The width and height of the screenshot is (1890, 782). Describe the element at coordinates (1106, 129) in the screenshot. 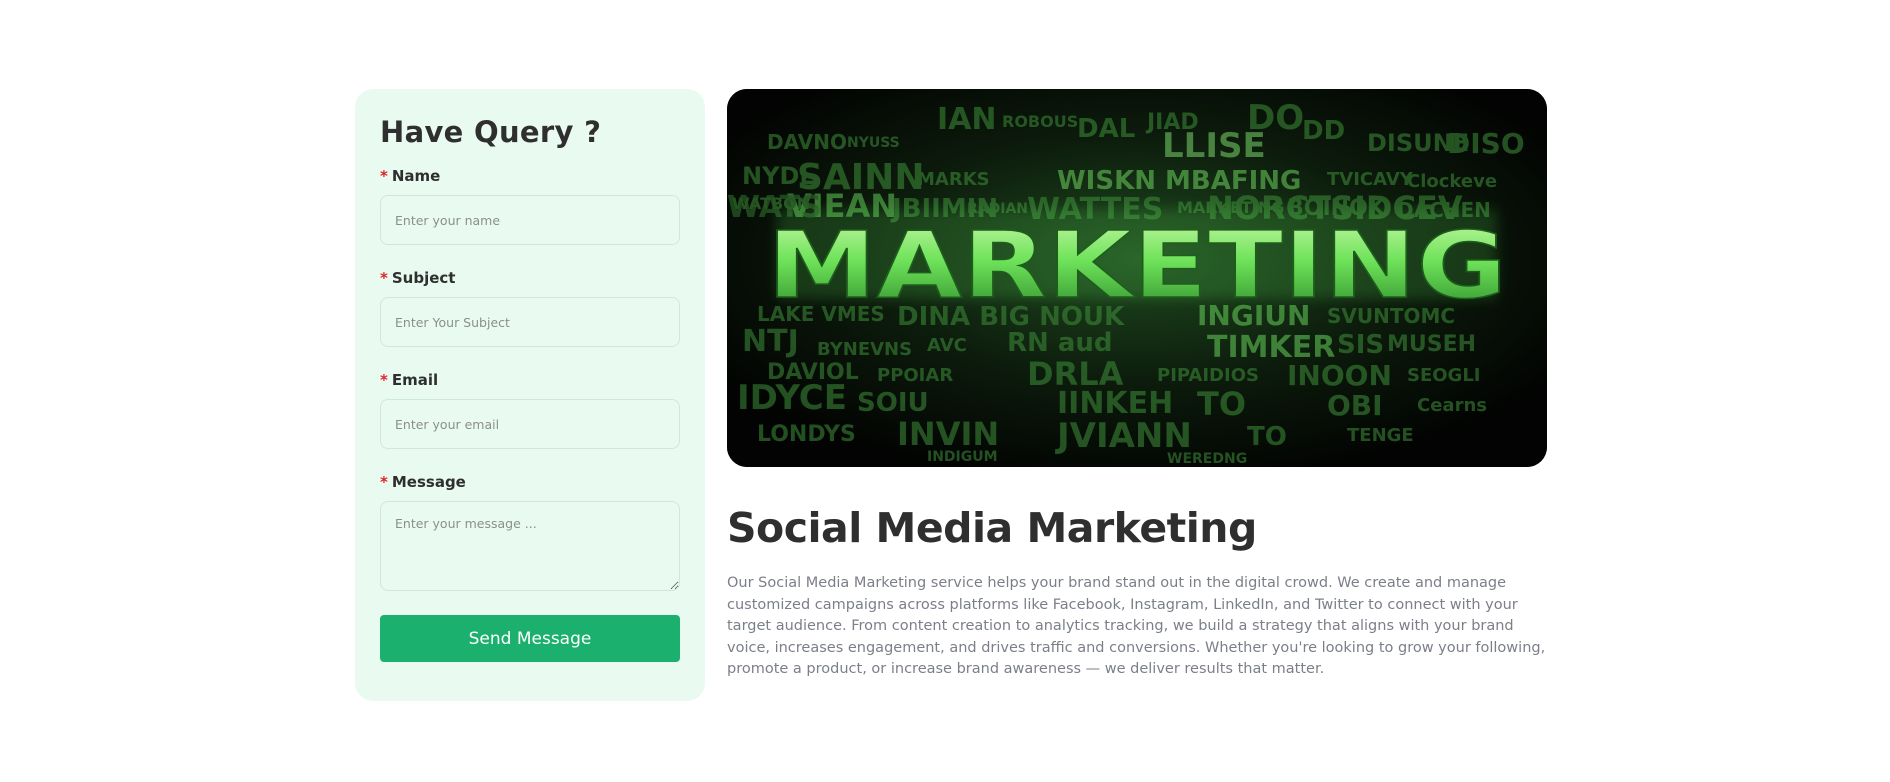

I see `svg-text: DAL` at that location.